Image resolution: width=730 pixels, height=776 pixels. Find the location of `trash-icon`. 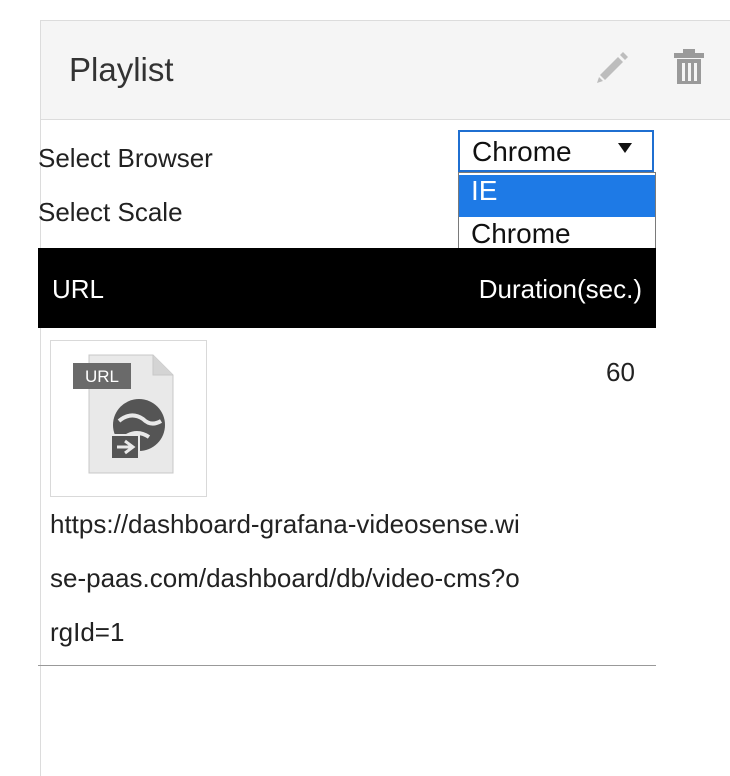

trash-icon is located at coordinates (689, 63).